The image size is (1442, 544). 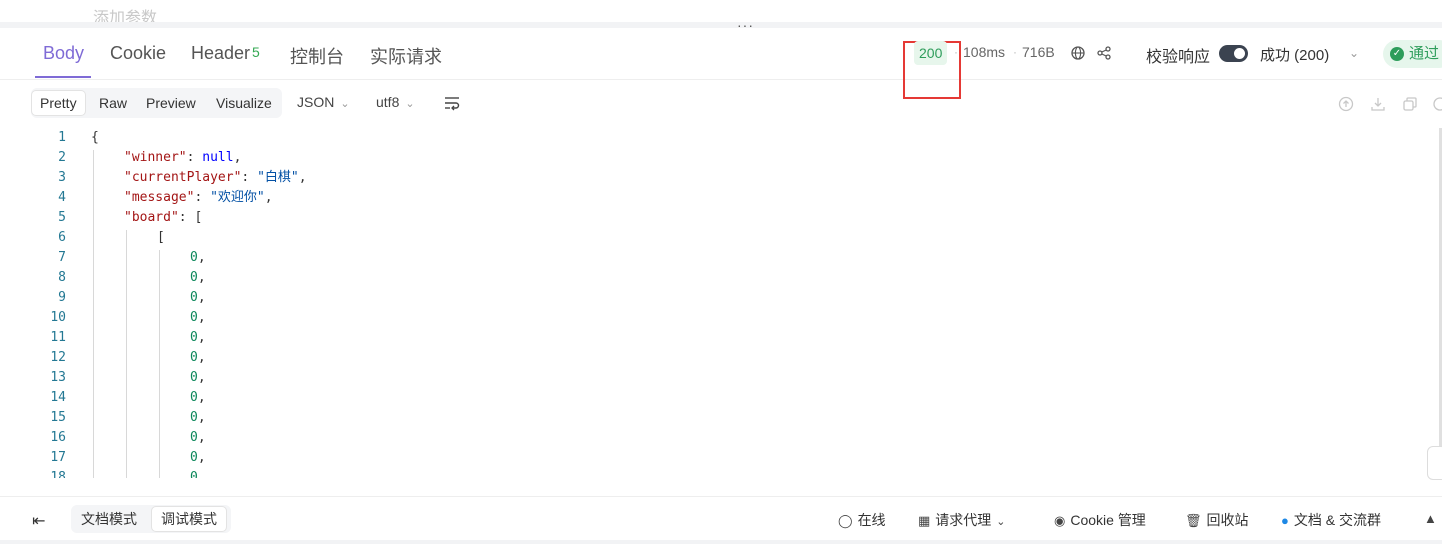 I want to click on doc-mode-button: 文档模式, so click(x=109, y=519).